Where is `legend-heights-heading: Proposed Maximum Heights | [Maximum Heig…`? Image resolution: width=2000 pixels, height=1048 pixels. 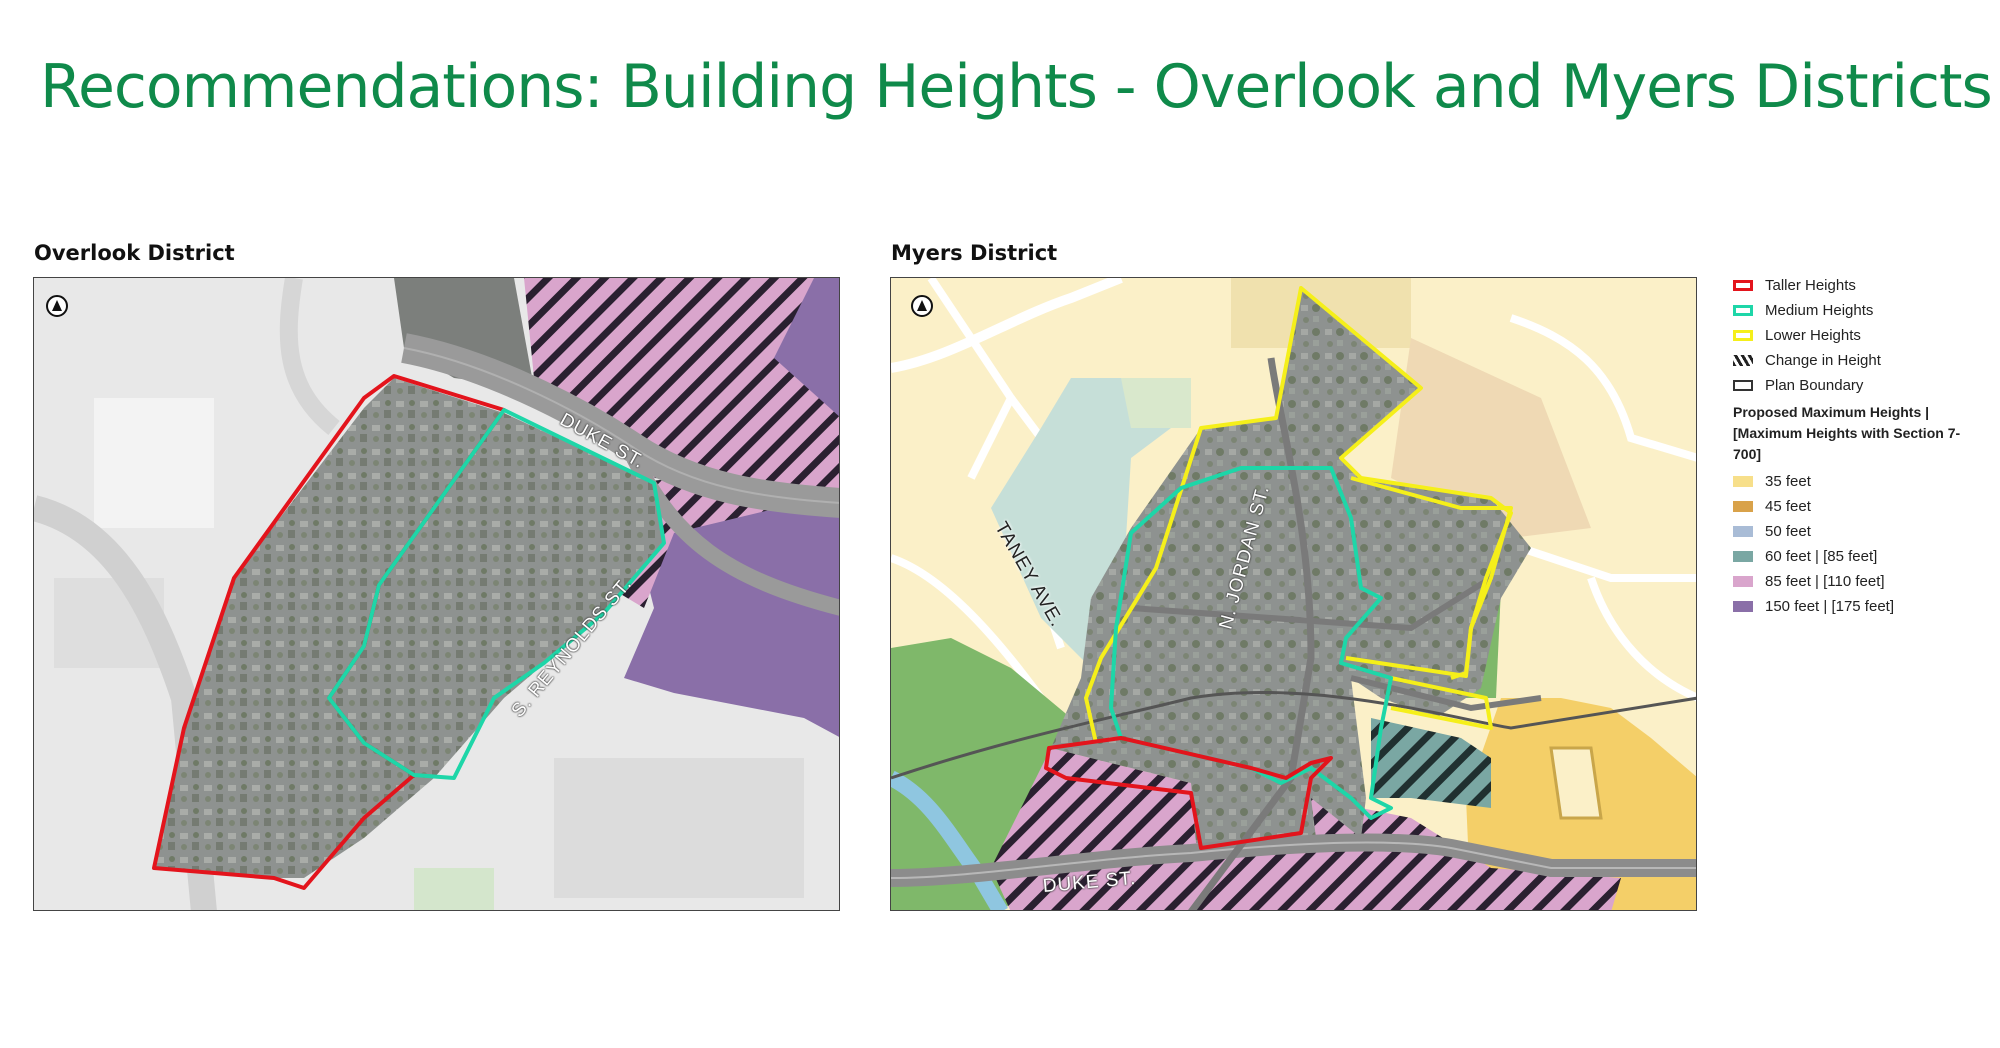 legend-heights-heading: Proposed Maximum Heights | [Maximum Heig… is located at coordinates (1847, 433).